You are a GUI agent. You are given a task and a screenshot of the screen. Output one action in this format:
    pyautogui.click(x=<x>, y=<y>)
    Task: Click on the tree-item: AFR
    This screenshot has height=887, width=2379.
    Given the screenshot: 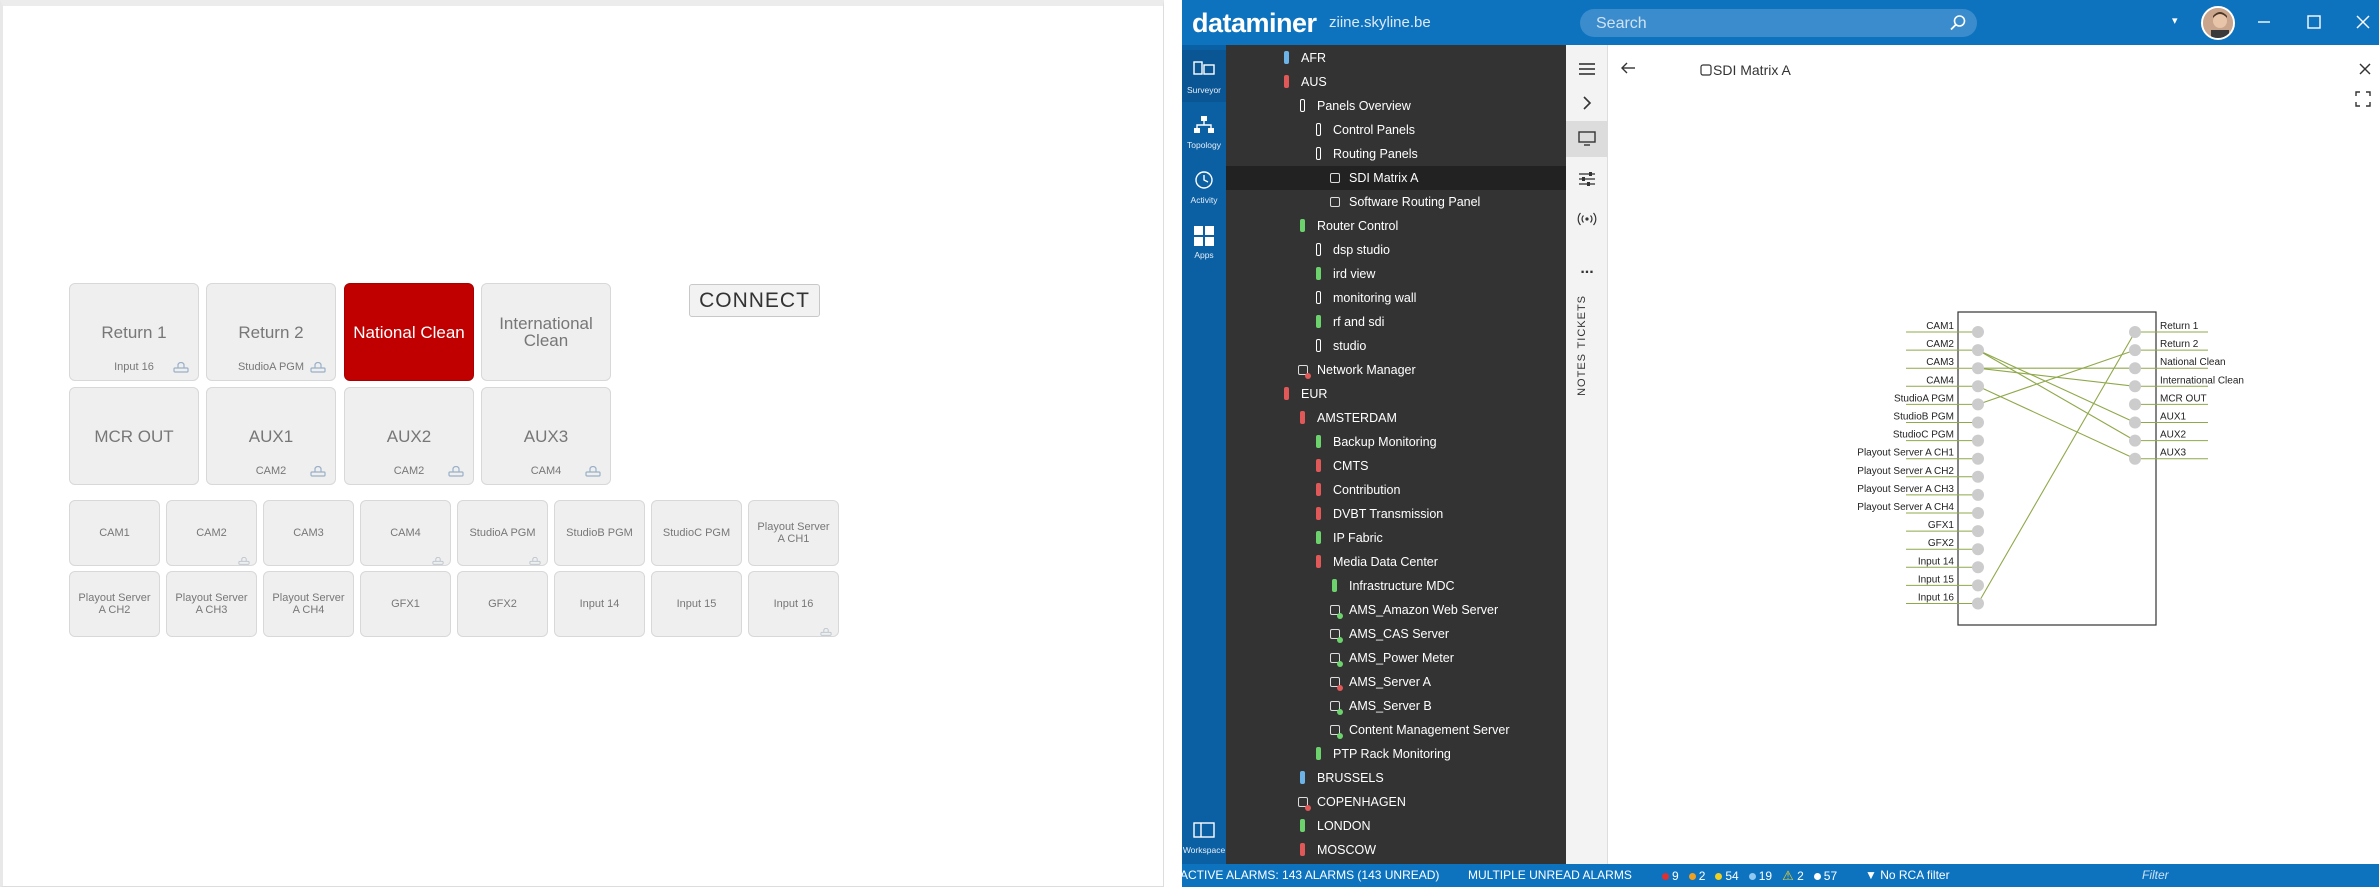 What is the action you would take?
    pyautogui.click(x=1396, y=58)
    